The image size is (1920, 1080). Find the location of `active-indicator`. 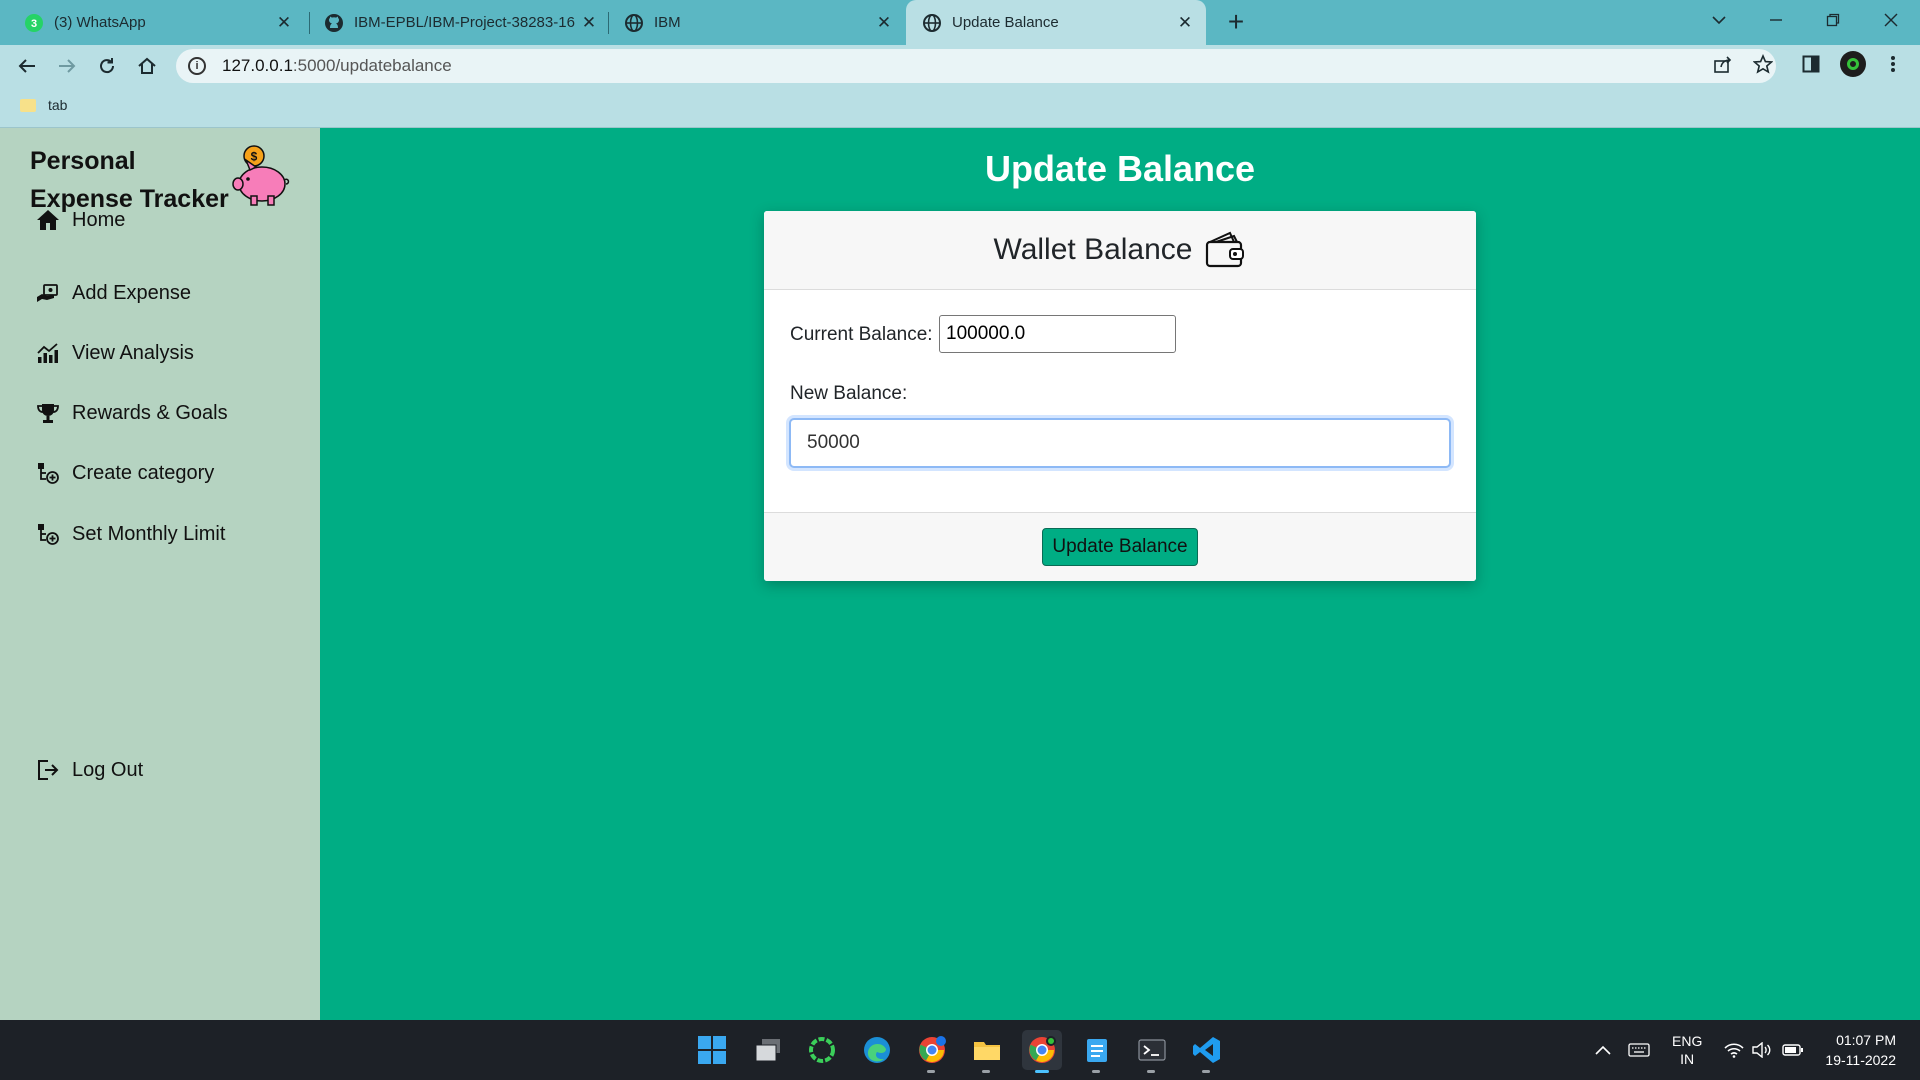

active-indicator is located at coordinates (1042, 1071).